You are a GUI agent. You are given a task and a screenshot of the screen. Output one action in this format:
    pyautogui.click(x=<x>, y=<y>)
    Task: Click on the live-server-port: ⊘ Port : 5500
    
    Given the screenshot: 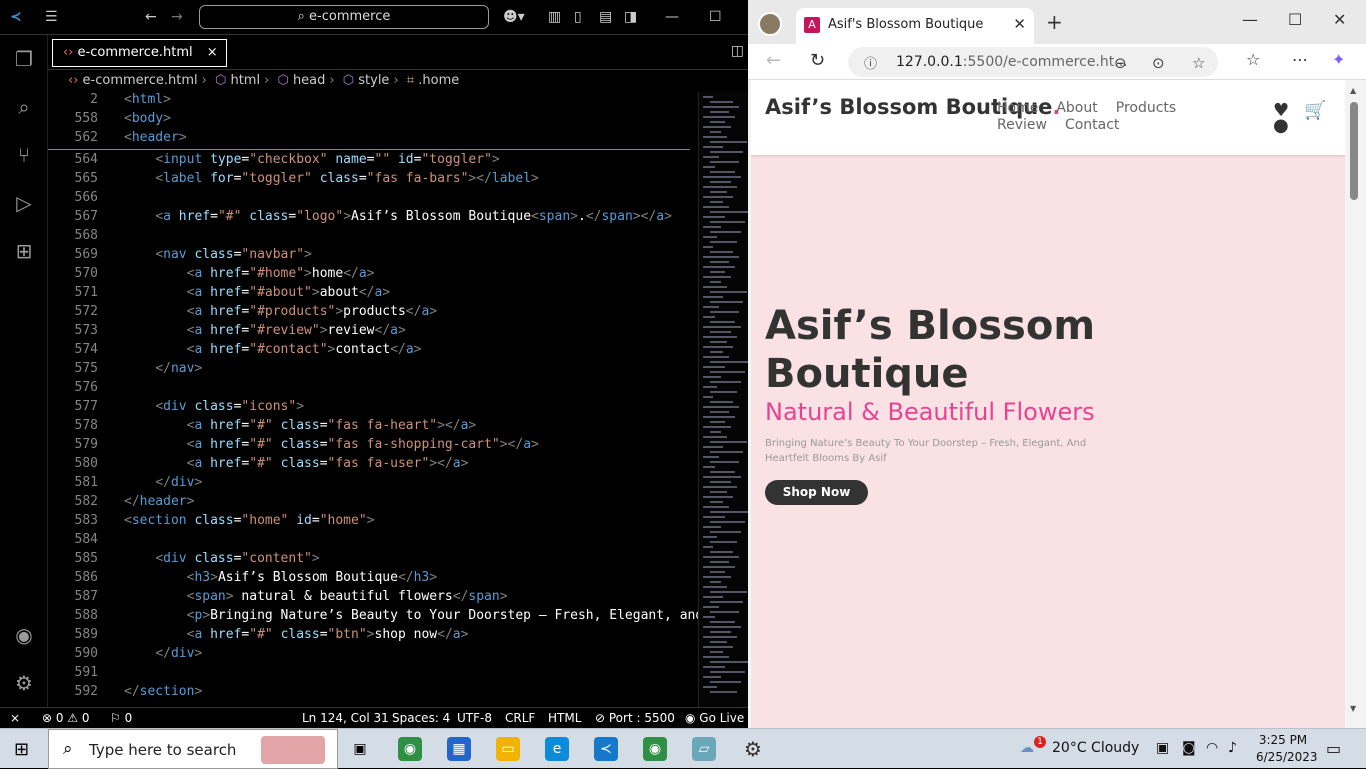 What is the action you would take?
    pyautogui.click(x=635, y=718)
    